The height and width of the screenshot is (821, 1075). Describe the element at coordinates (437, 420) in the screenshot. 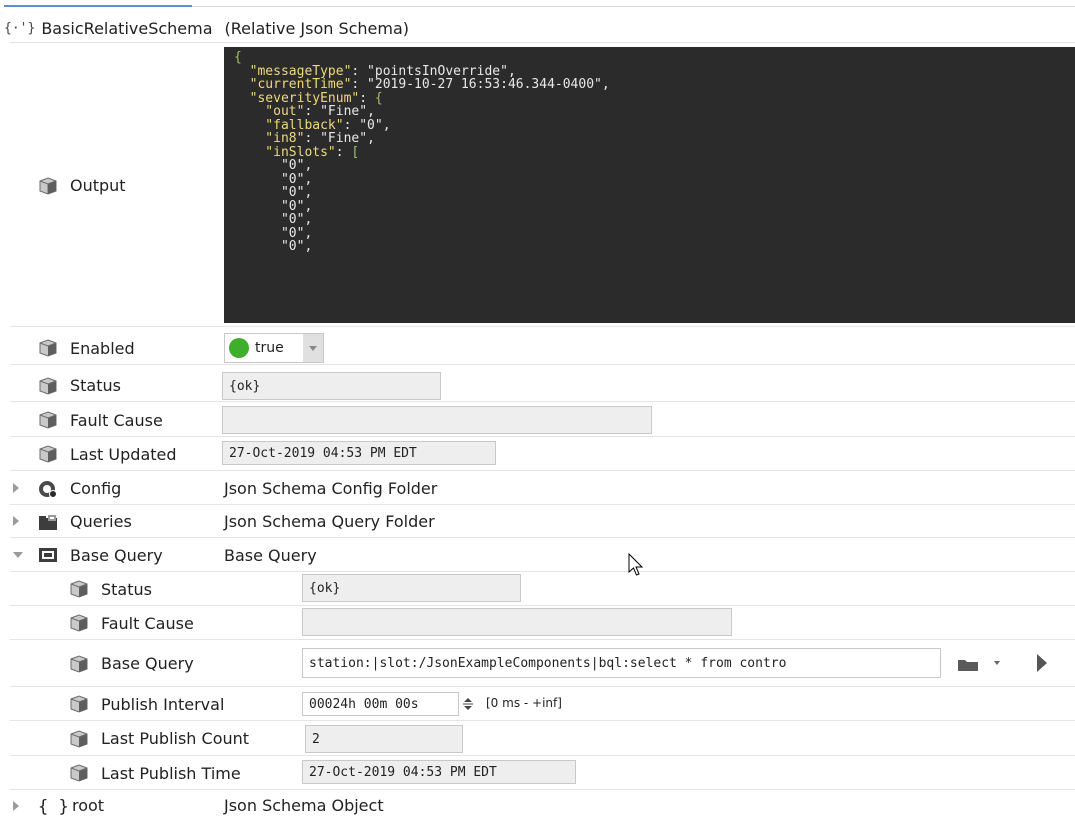

I see `fault-cause-field` at that location.